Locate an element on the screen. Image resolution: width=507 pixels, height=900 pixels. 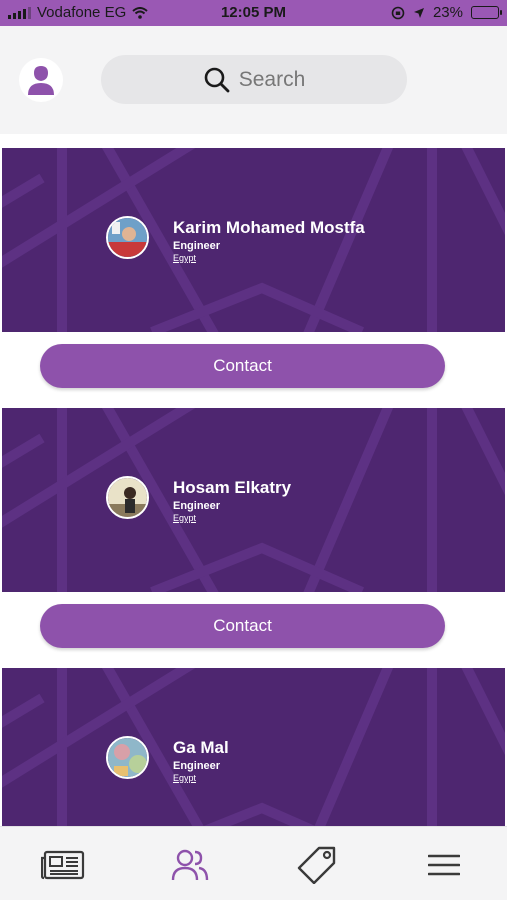
status-indicators: 23% is located at coordinates (446, 12).